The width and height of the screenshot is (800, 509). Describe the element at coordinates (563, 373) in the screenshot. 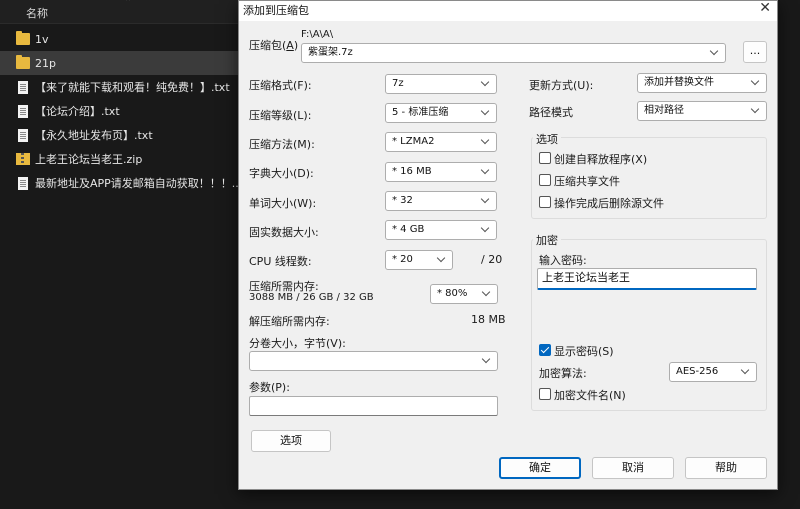

I see `enc-method-label: 加密算法:` at that location.